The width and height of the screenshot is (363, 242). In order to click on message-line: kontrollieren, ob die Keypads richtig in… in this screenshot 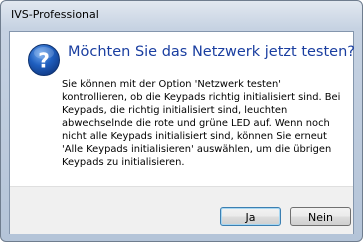, I will do `click(201, 97)`.